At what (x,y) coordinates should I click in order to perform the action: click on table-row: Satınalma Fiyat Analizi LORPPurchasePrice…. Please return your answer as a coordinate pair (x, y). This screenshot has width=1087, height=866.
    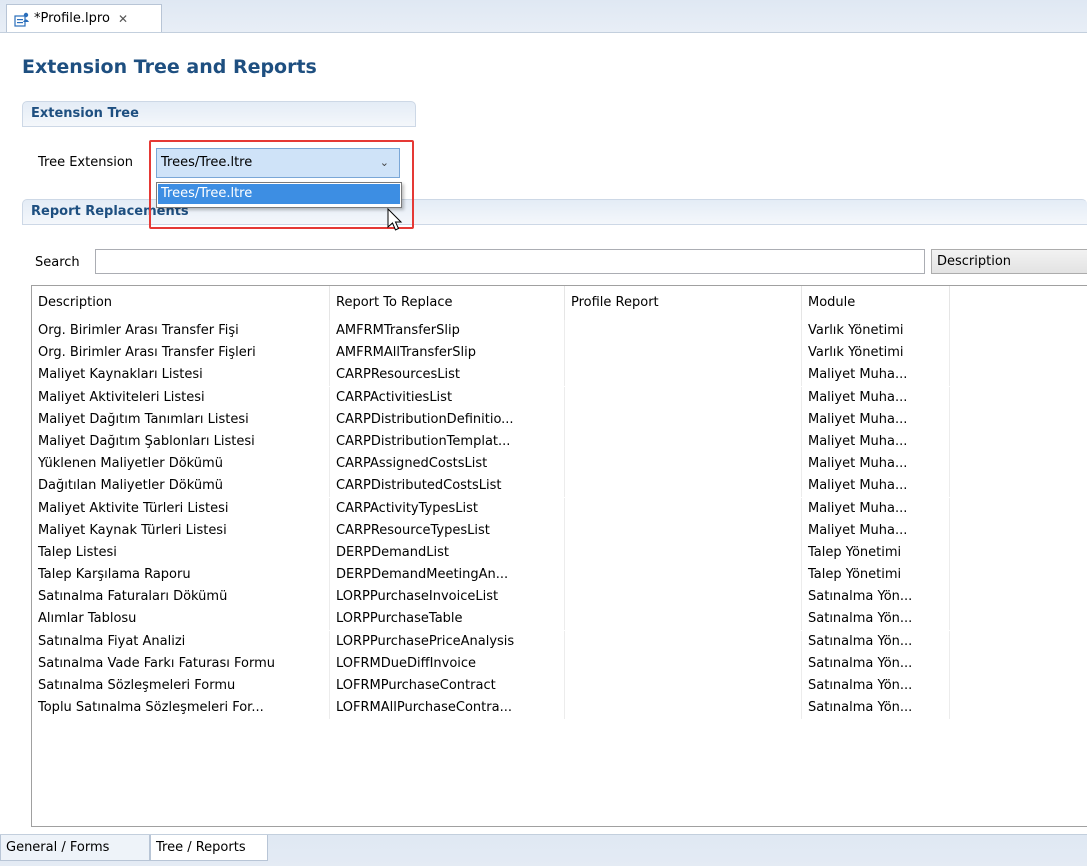
    Looking at the image, I should click on (559, 641).